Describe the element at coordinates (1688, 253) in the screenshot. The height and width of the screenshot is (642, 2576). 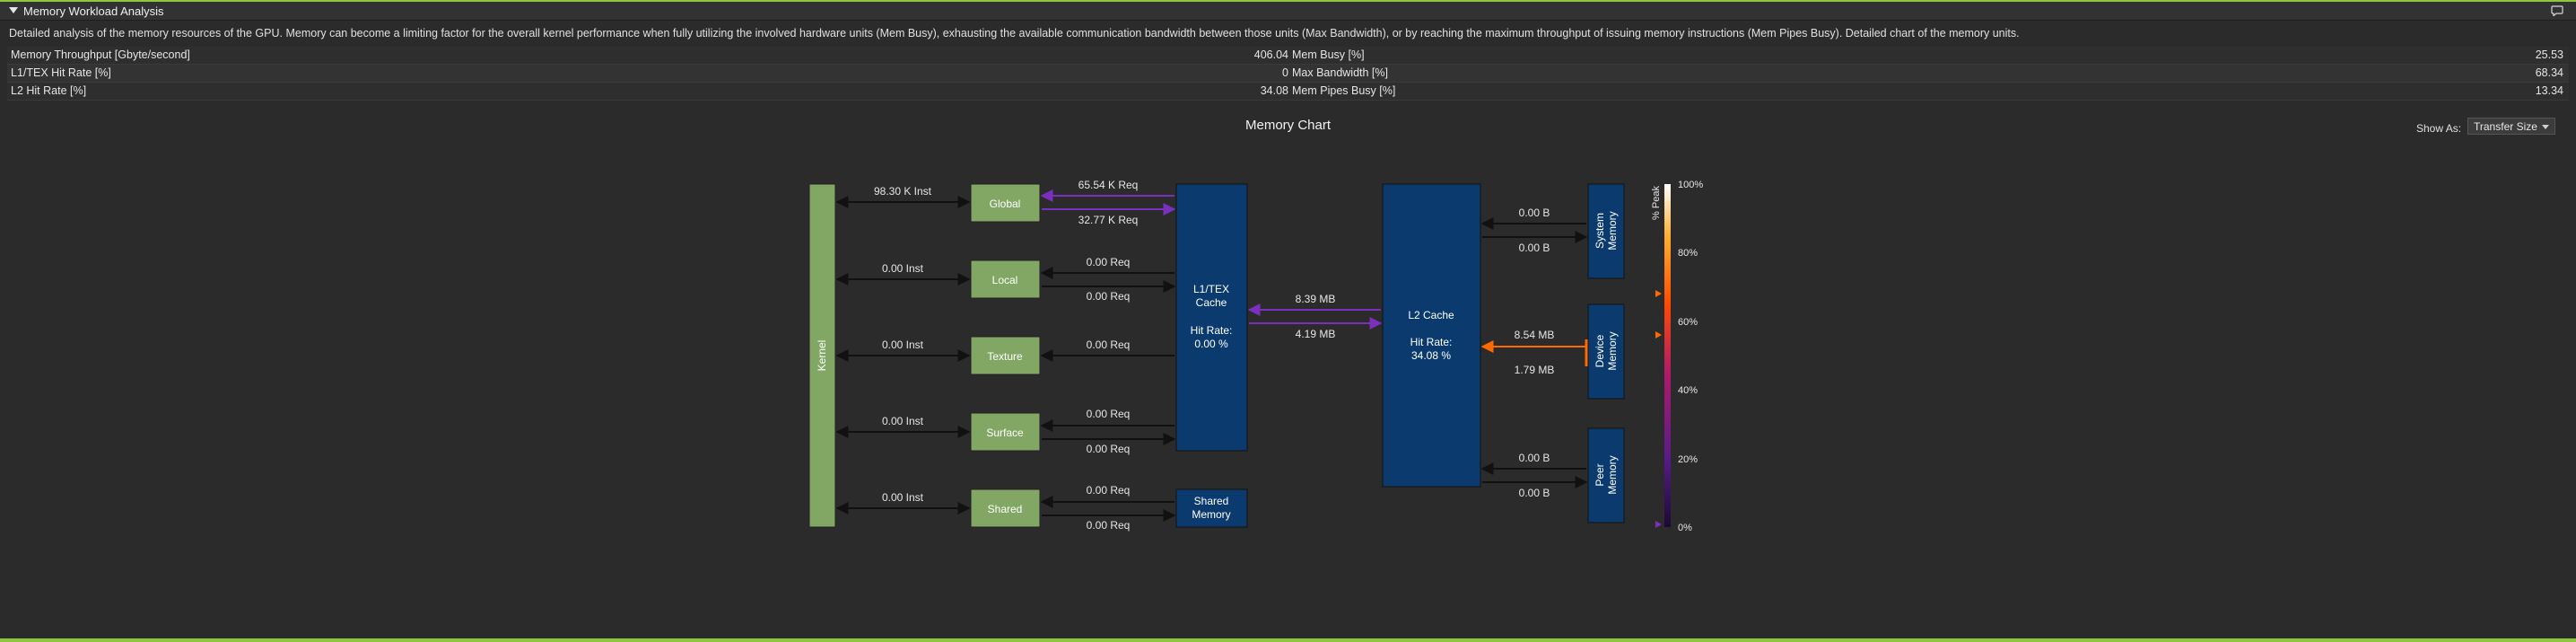
I see `peak-tick-label: 80%` at that location.